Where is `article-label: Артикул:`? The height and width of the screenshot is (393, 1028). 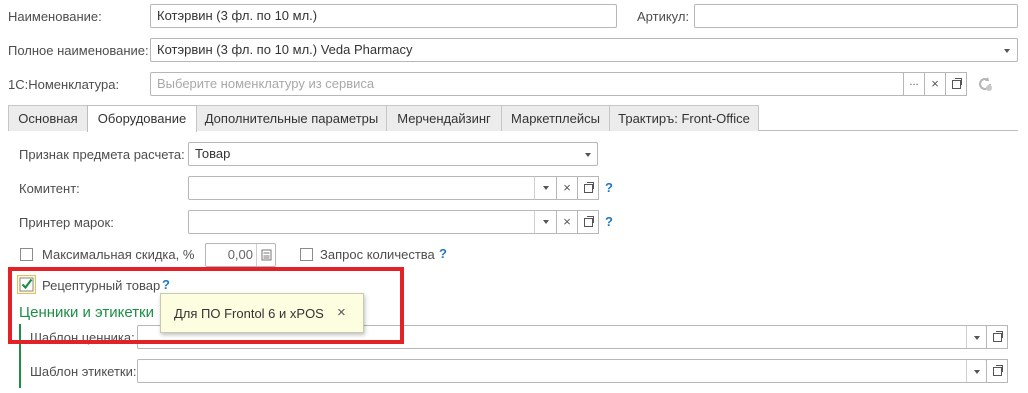 article-label: Артикул: is located at coordinates (663, 16).